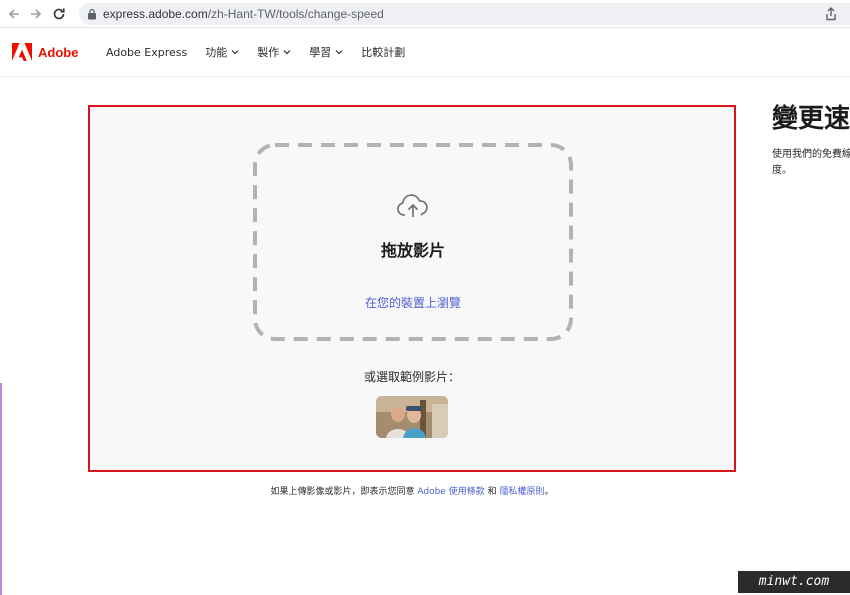 The image size is (850, 595). What do you see at coordinates (794, 582) in the screenshot?
I see `watermark: minwt.com` at bounding box center [794, 582].